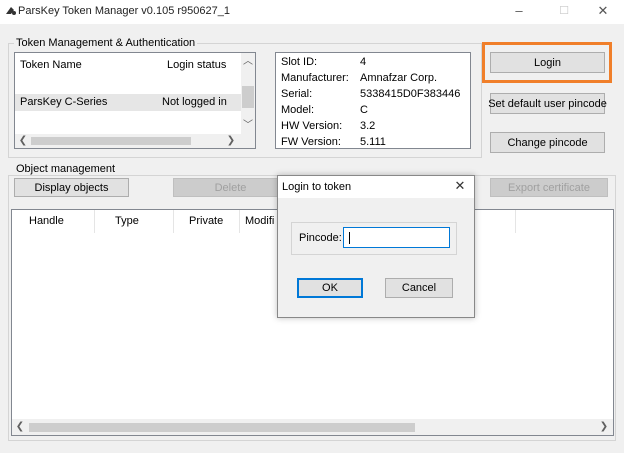 This screenshot has height=453, width=624. What do you see at coordinates (66, 169) in the screenshot?
I see `object-management-group-title: Object management` at bounding box center [66, 169].